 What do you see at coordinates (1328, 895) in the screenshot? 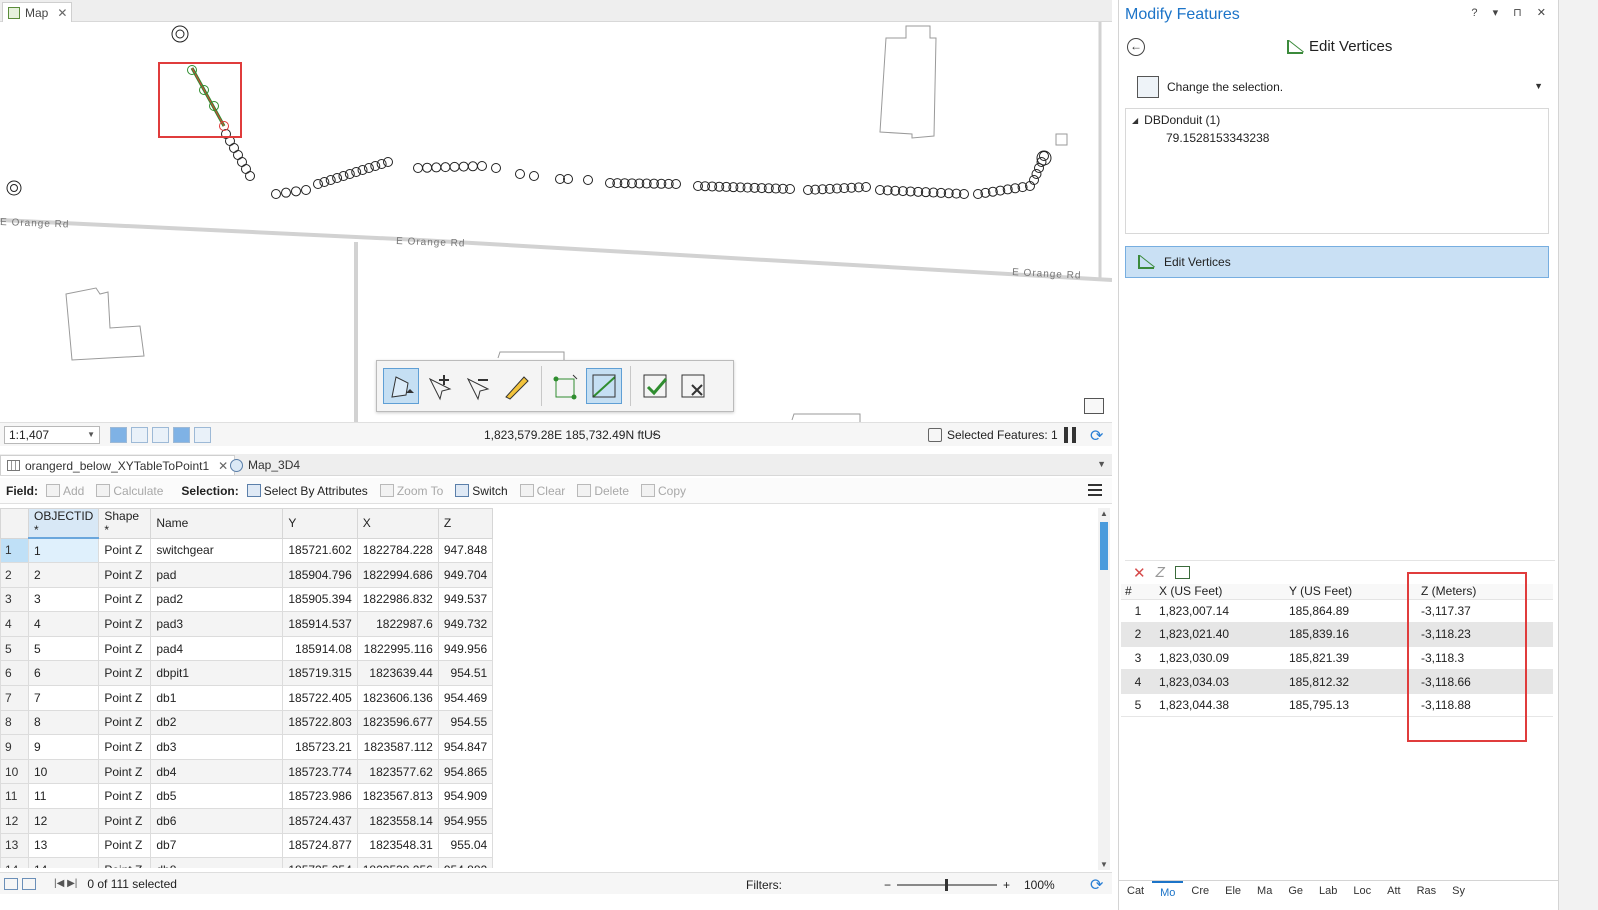
I see `pane-tab: Lab` at bounding box center [1328, 895].